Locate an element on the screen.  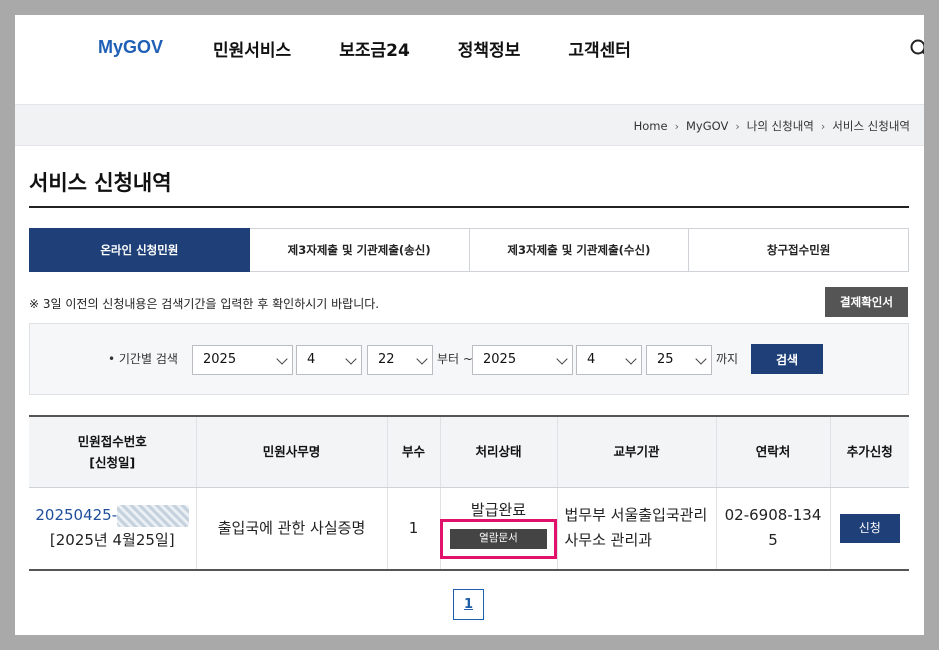
from-year-select: 2025 is located at coordinates (242, 360).